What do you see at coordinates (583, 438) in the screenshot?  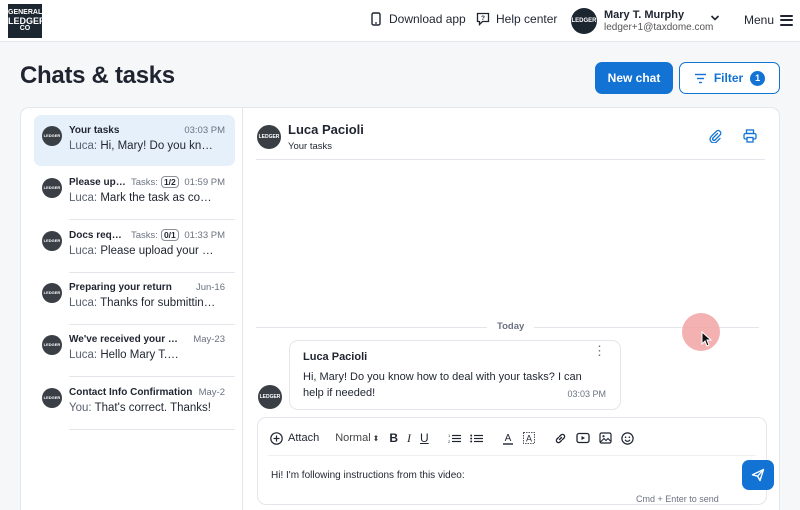 I see `video-icon` at bounding box center [583, 438].